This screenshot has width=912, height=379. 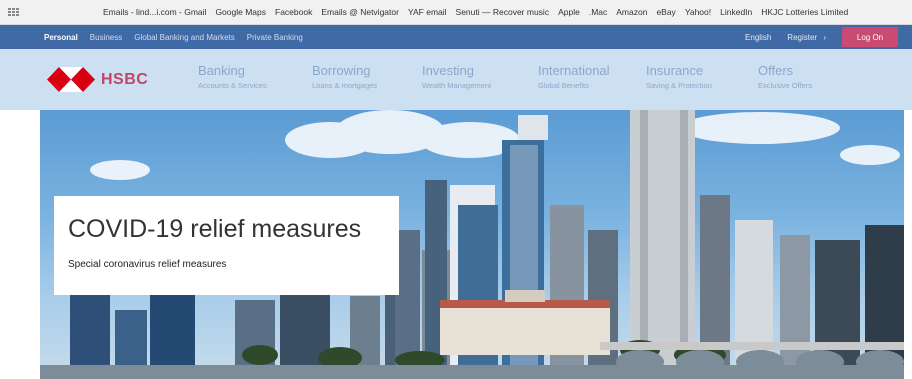 What do you see at coordinates (457, 85) in the screenshot?
I see `menu-subtitle: Wealth Management` at bounding box center [457, 85].